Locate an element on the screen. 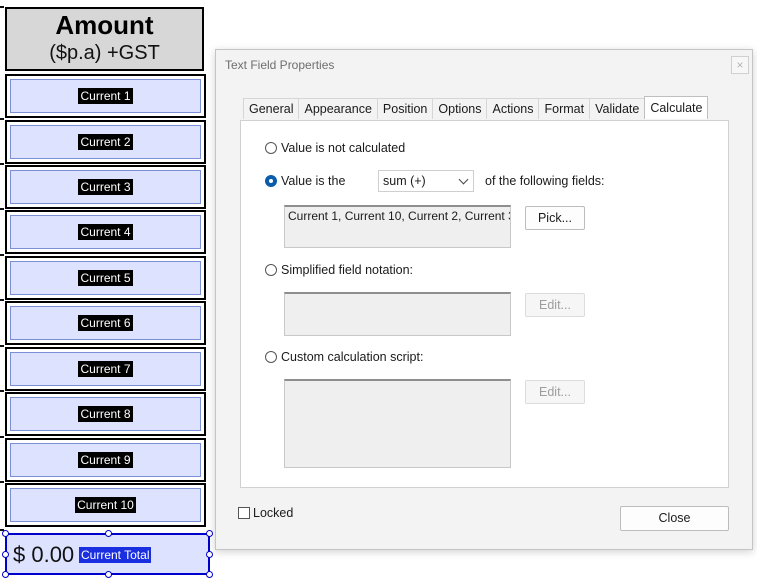  table-row: Current 6 is located at coordinates (105, 323).